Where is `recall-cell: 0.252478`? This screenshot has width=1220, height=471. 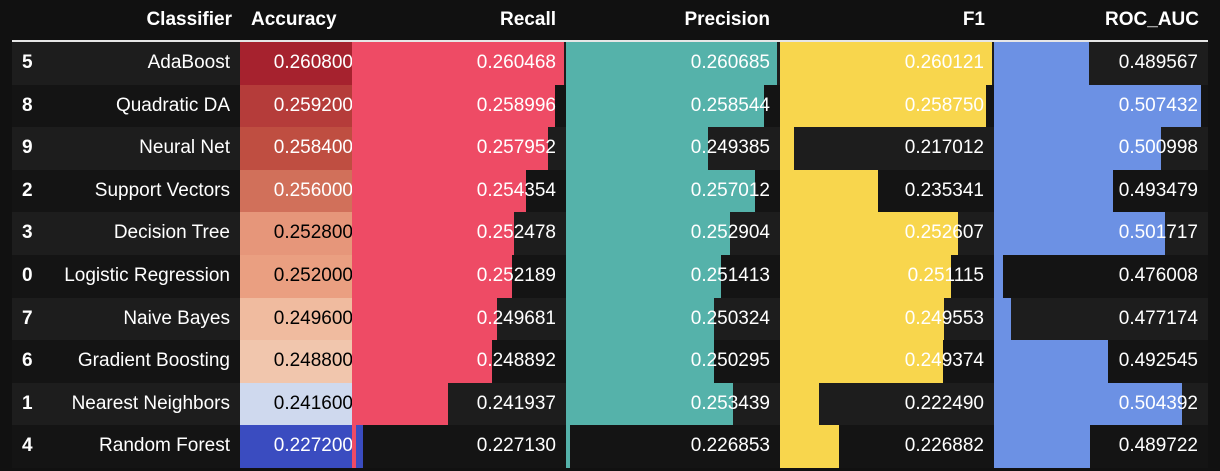 recall-cell: 0.252478 is located at coordinates (459, 233).